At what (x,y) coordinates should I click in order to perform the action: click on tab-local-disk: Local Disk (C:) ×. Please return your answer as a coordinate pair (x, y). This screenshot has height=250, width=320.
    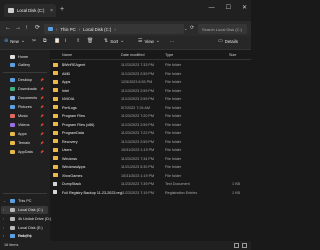
    Looking at the image, I should click on (30, 10).